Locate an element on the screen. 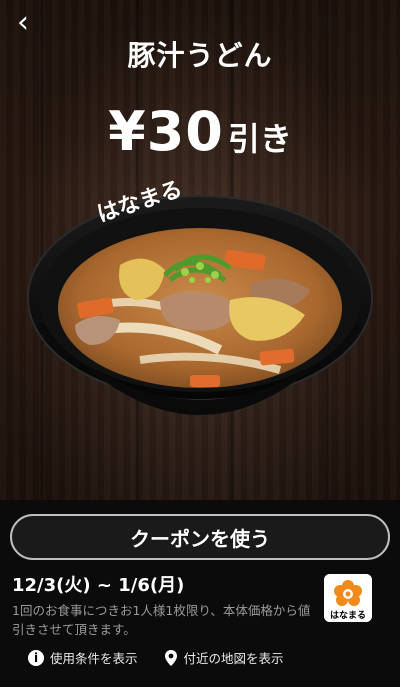 The image size is (400, 687). discount-suffix: 引き is located at coordinates (259, 139).